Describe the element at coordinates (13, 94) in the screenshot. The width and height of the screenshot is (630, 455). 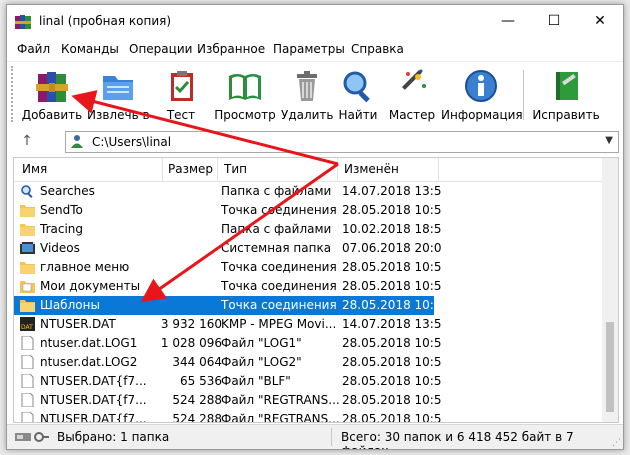
I see `toolbar-grip` at that location.